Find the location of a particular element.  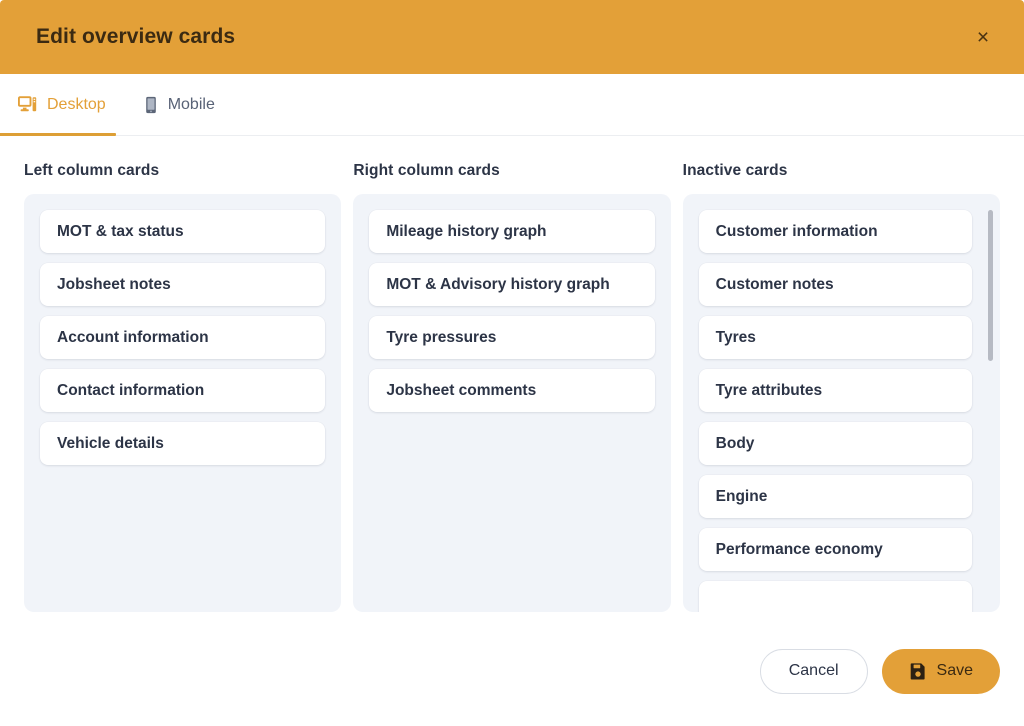

card-item: Contact information is located at coordinates (183, 390).